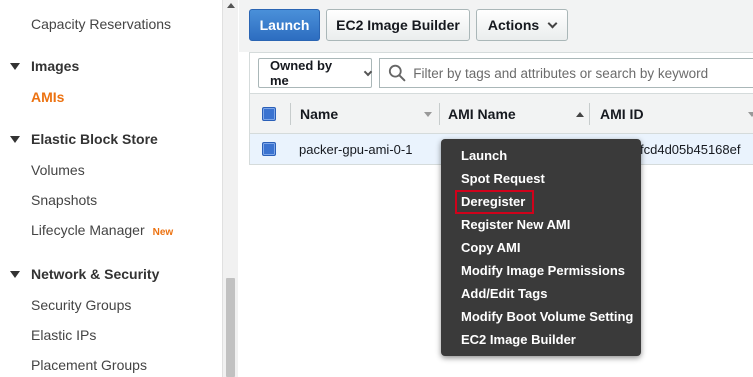  What do you see at coordinates (482, 114) in the screenshot?
I see `column-header-label: AMI Name` at bounding box center [482, 114].